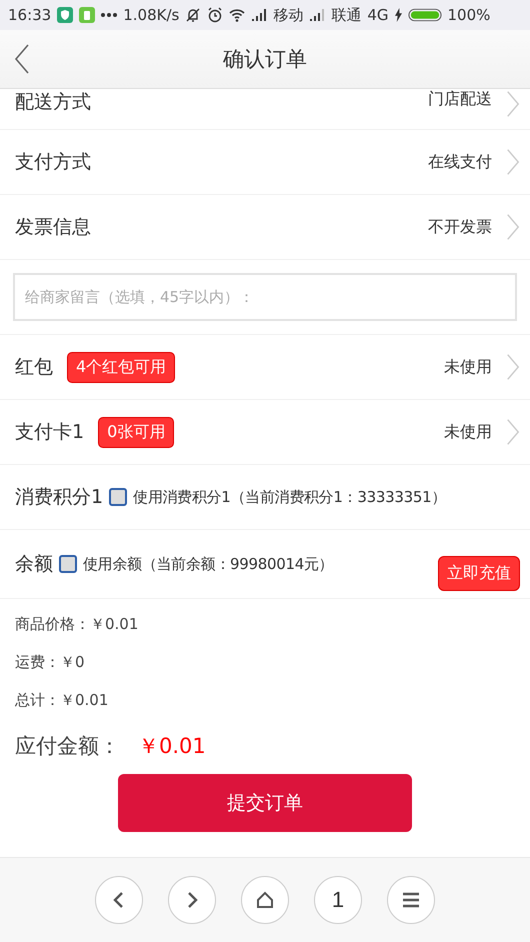  What do you see at coordinates (215, 15) in the screenshot?
I see `alarm-icon` at bounding box center [215, 15].